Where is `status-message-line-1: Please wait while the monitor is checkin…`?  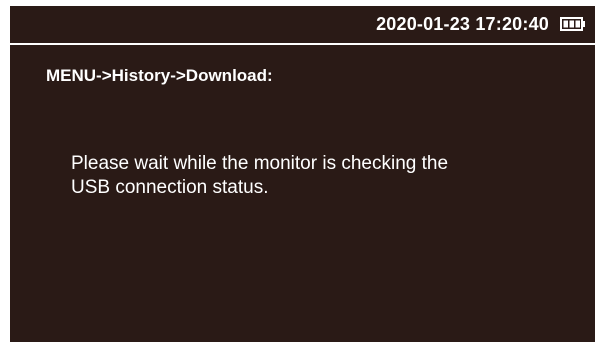 status-message-line-1: Please wait while the monitor is checkin… is located at coordinates (260, 163).